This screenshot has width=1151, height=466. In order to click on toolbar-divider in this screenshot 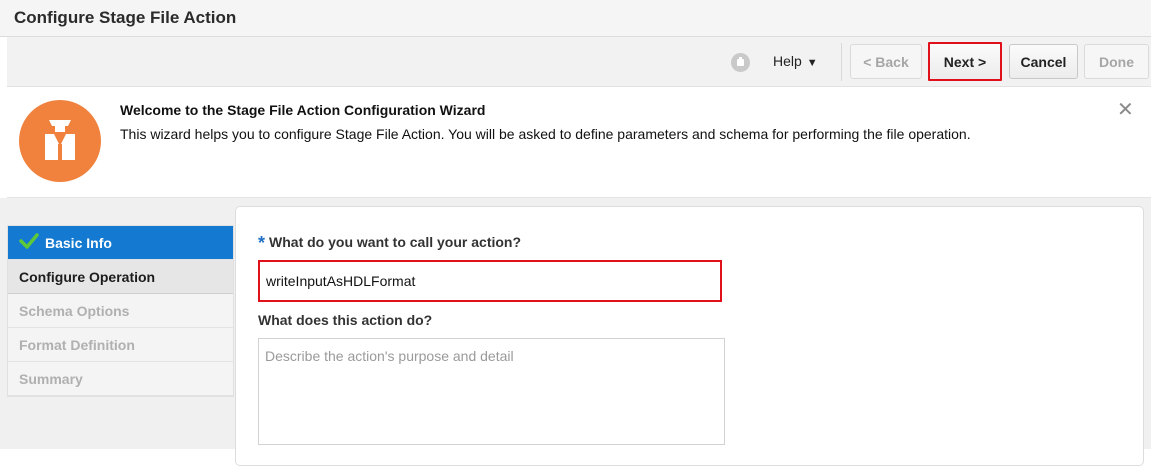, I will do `click(841, 62)`.